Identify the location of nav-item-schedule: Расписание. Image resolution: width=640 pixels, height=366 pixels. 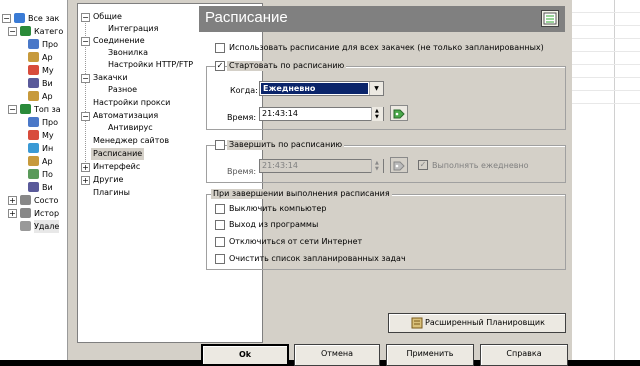
(118, 154).